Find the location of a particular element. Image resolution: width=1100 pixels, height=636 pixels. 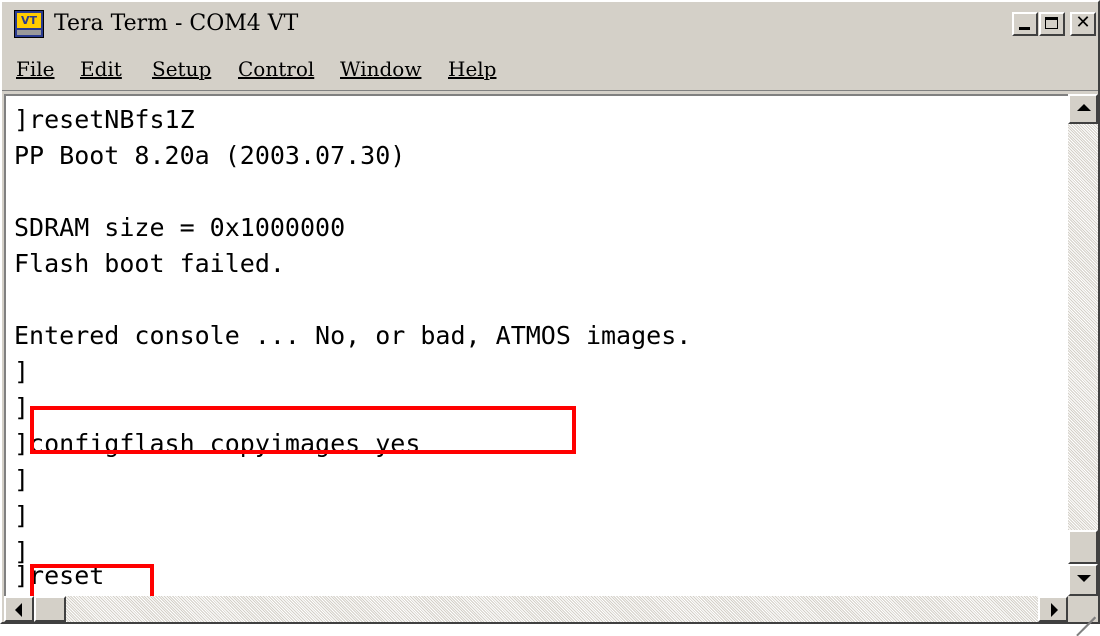

teraterm-app-icon: VT is located at coordinates (29, 24).